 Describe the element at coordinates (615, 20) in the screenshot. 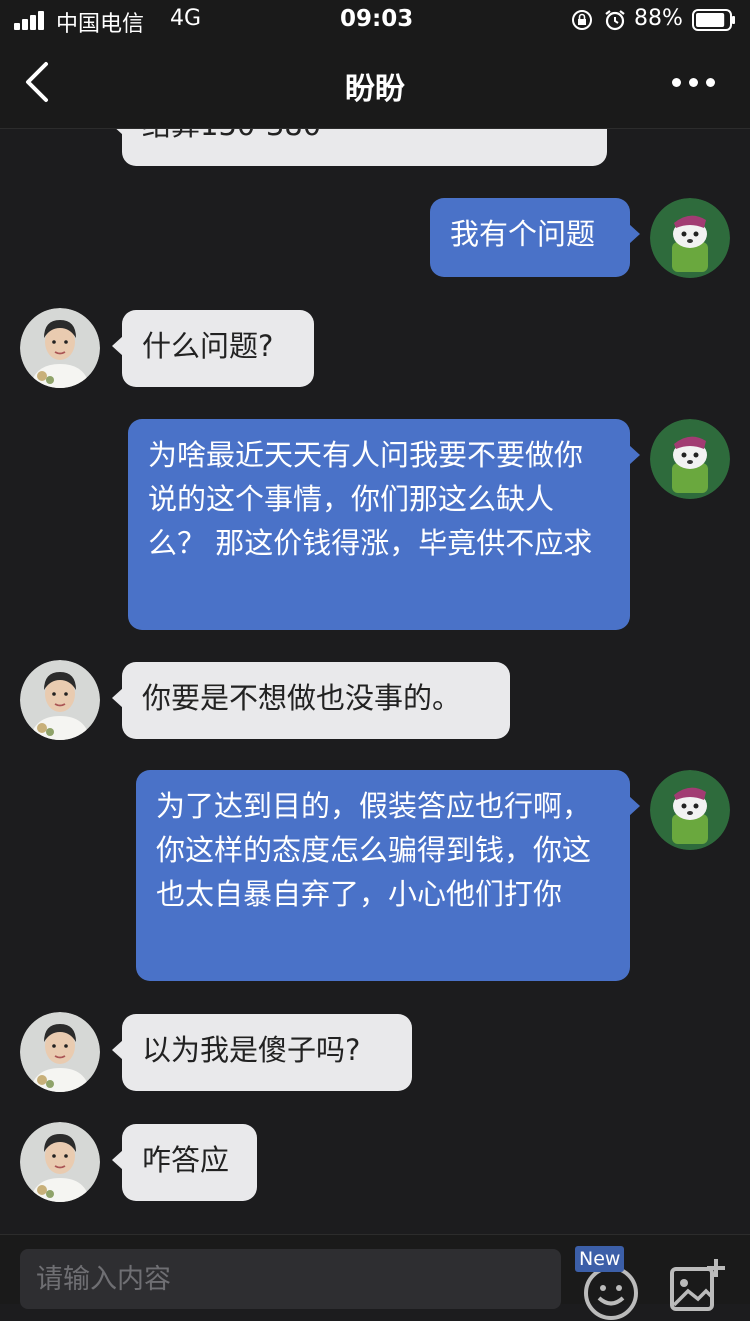

I see `alarm-icon` at that location.